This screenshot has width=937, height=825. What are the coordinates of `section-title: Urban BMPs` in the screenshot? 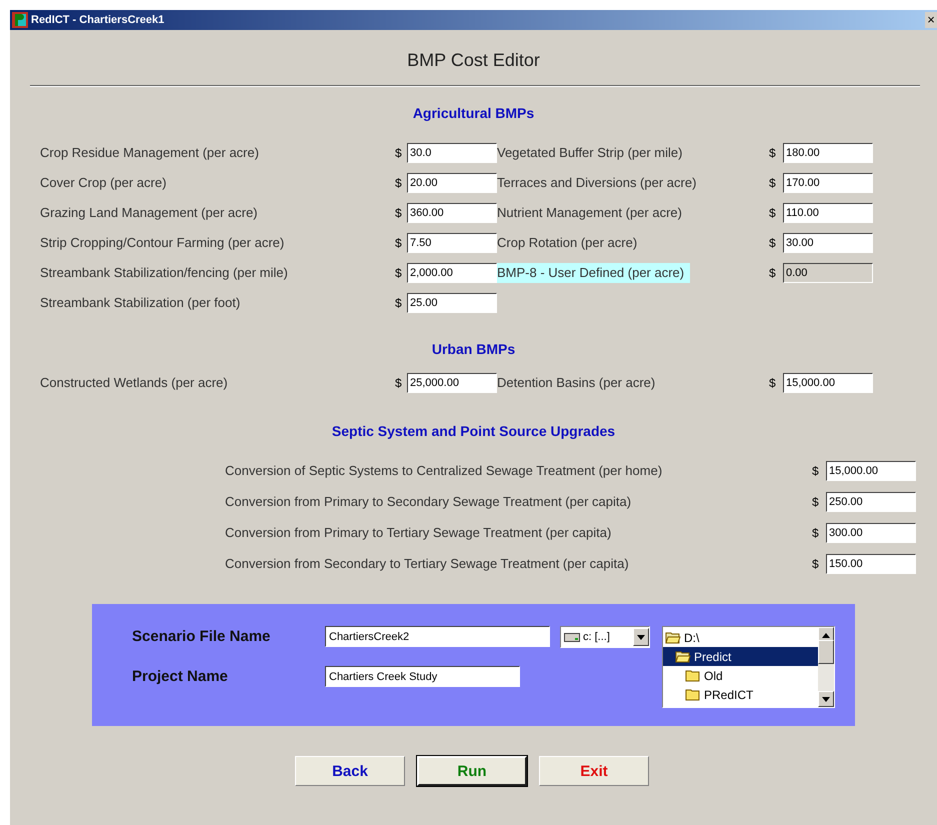 It's located at (473, 349).